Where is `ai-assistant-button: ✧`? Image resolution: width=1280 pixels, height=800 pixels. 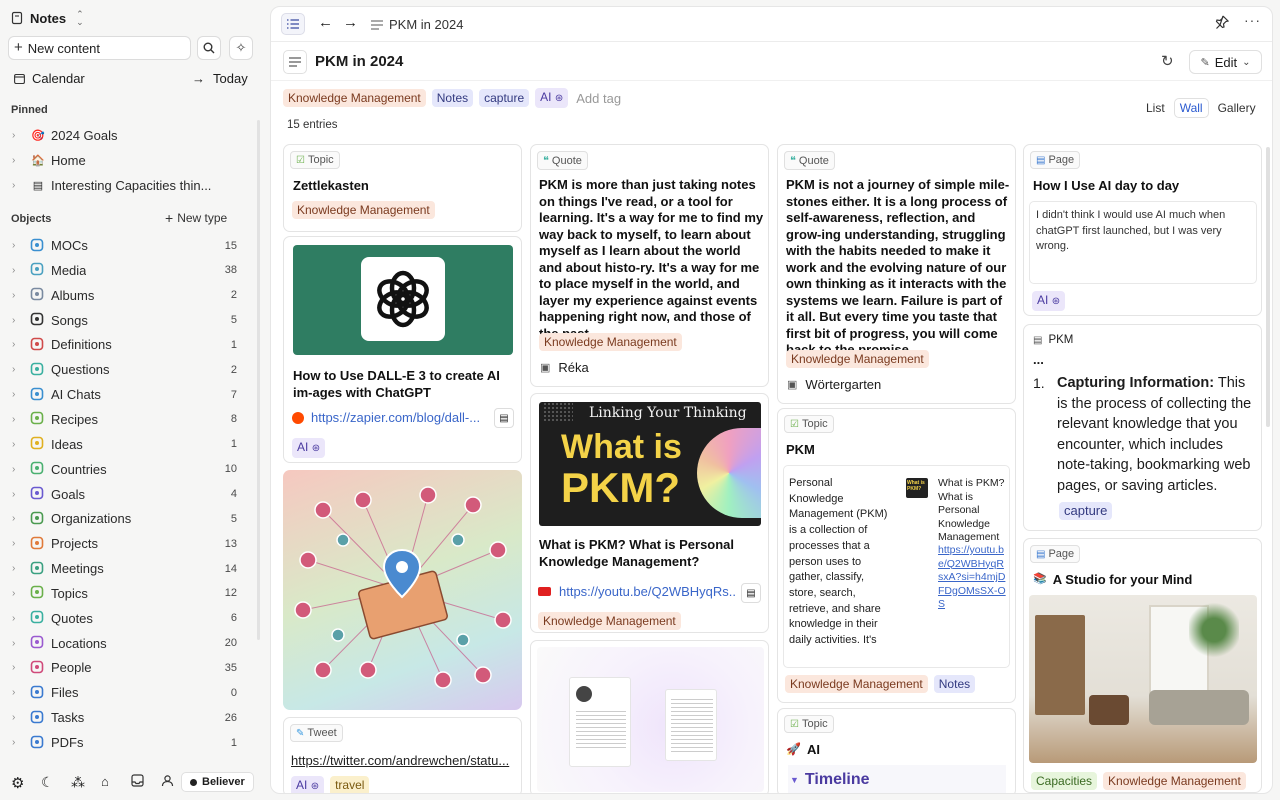 ai-assistant-button: ✧ is located at coordinates (241, 48).